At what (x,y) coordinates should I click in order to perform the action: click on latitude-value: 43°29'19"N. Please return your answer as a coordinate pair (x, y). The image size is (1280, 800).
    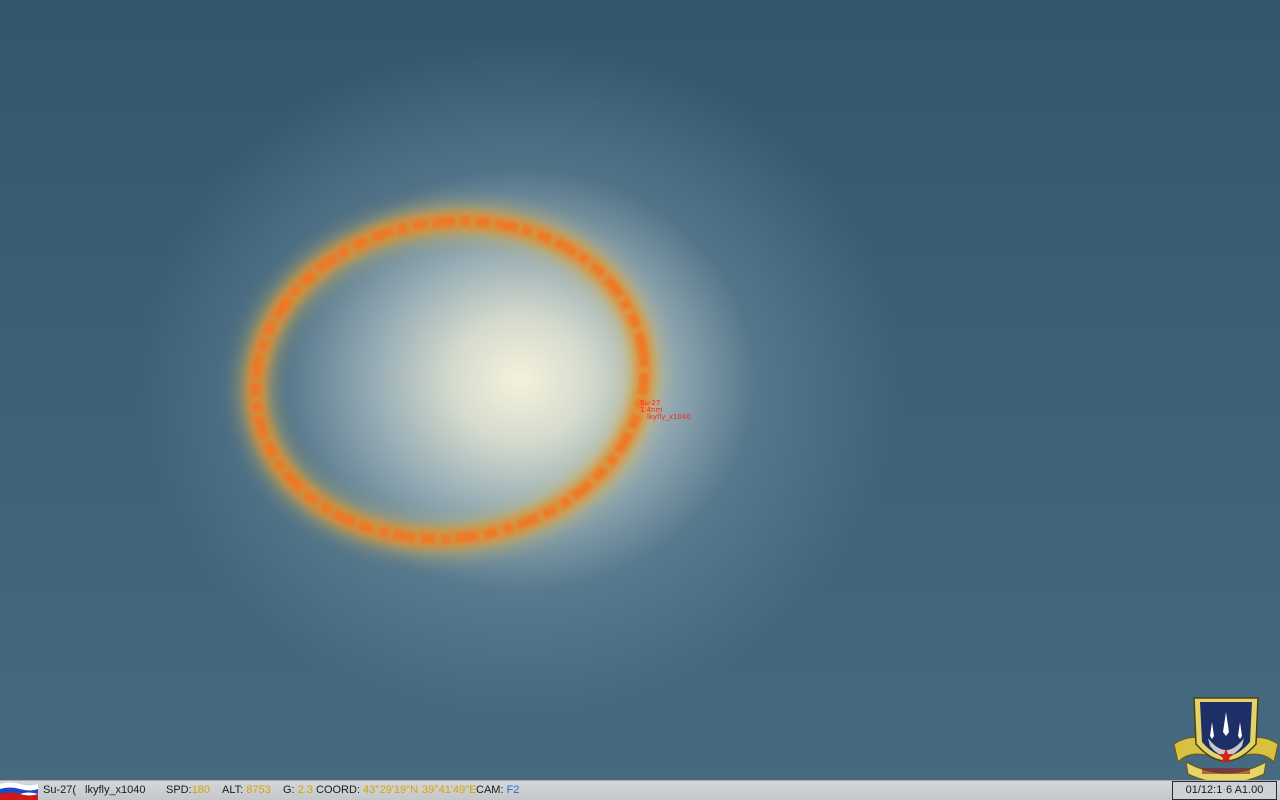
    Looking at the image, I should click on (391, 790).